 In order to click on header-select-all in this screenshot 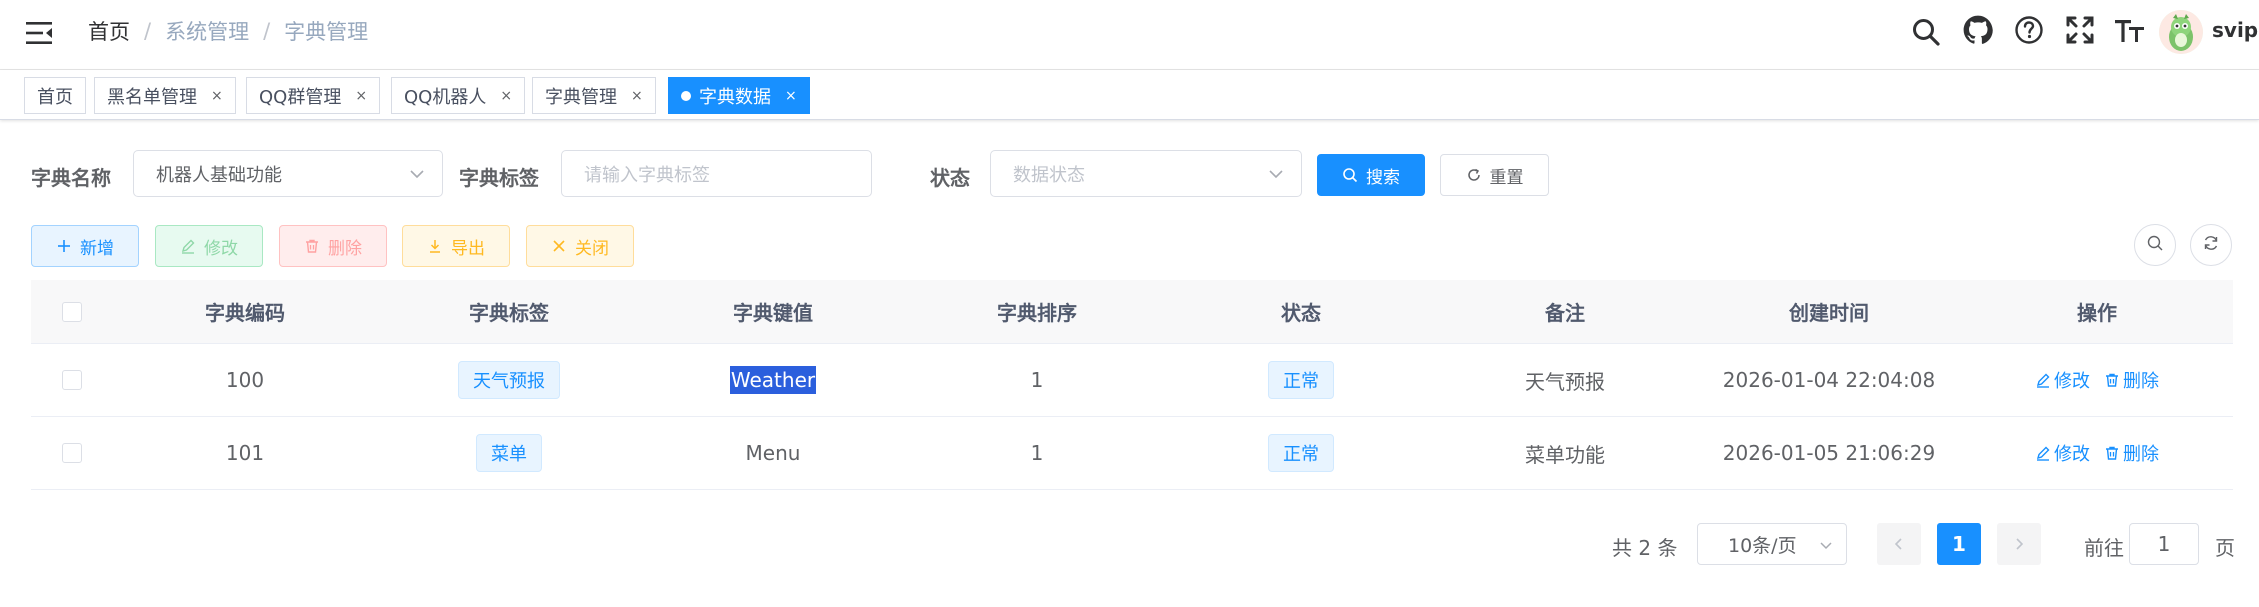, I will do `click(72, 311)`.